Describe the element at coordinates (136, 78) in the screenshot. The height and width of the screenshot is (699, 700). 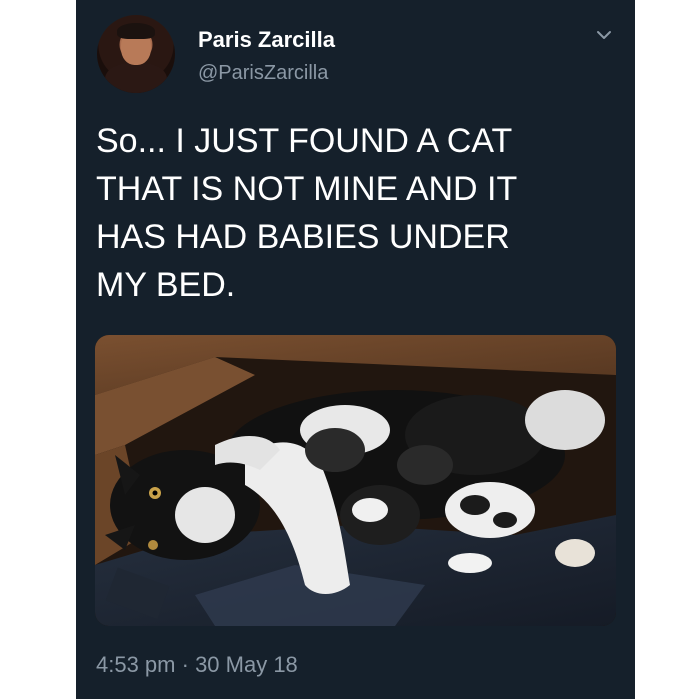
I see `avatar-body-shape` at that location.